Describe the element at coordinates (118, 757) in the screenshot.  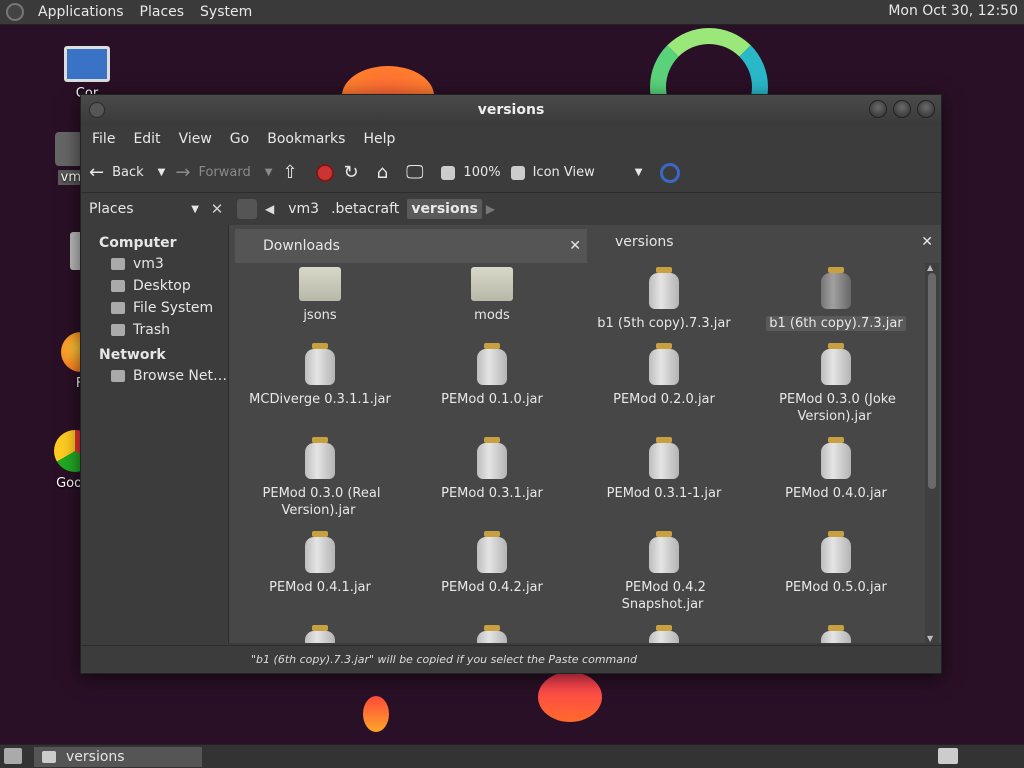
I see `taskbar-item-versions: versions` at that location.